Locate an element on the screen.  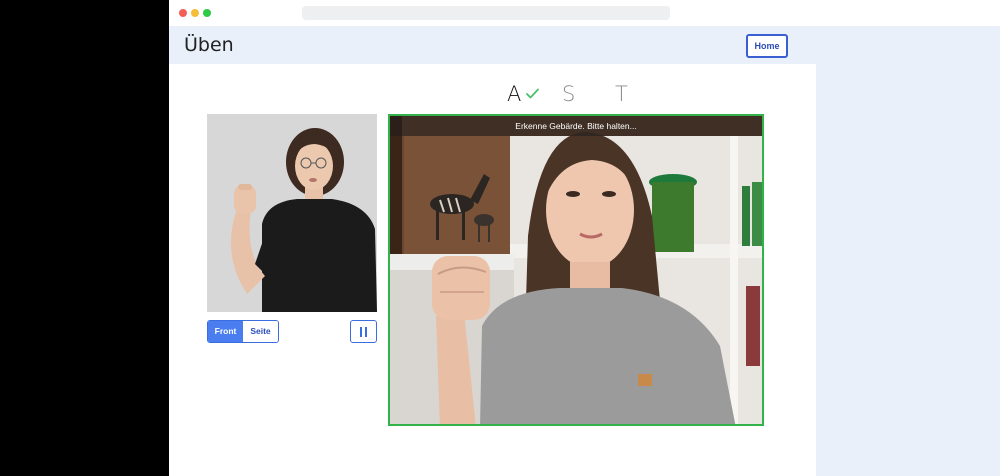
reference-video is located at coordinates (292, 213).